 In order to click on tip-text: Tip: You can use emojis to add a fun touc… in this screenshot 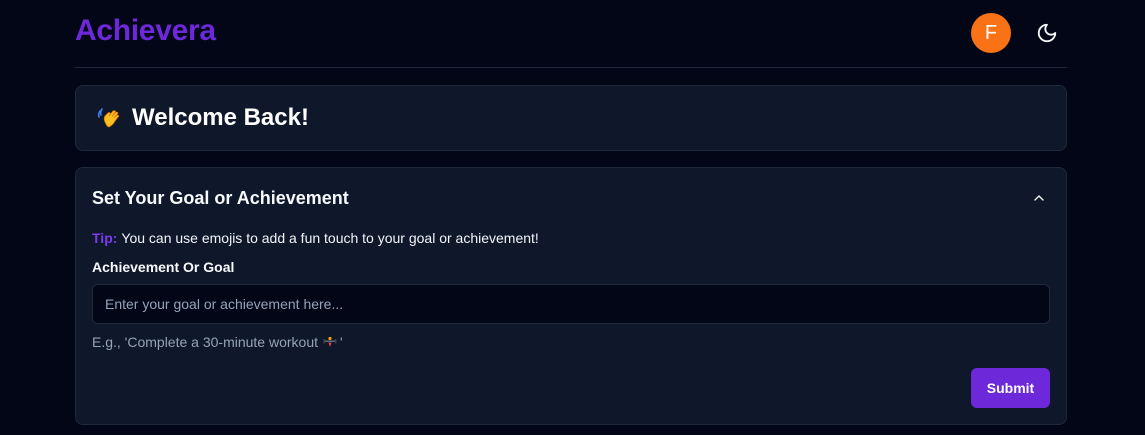, I will do `click(315, 238)`.